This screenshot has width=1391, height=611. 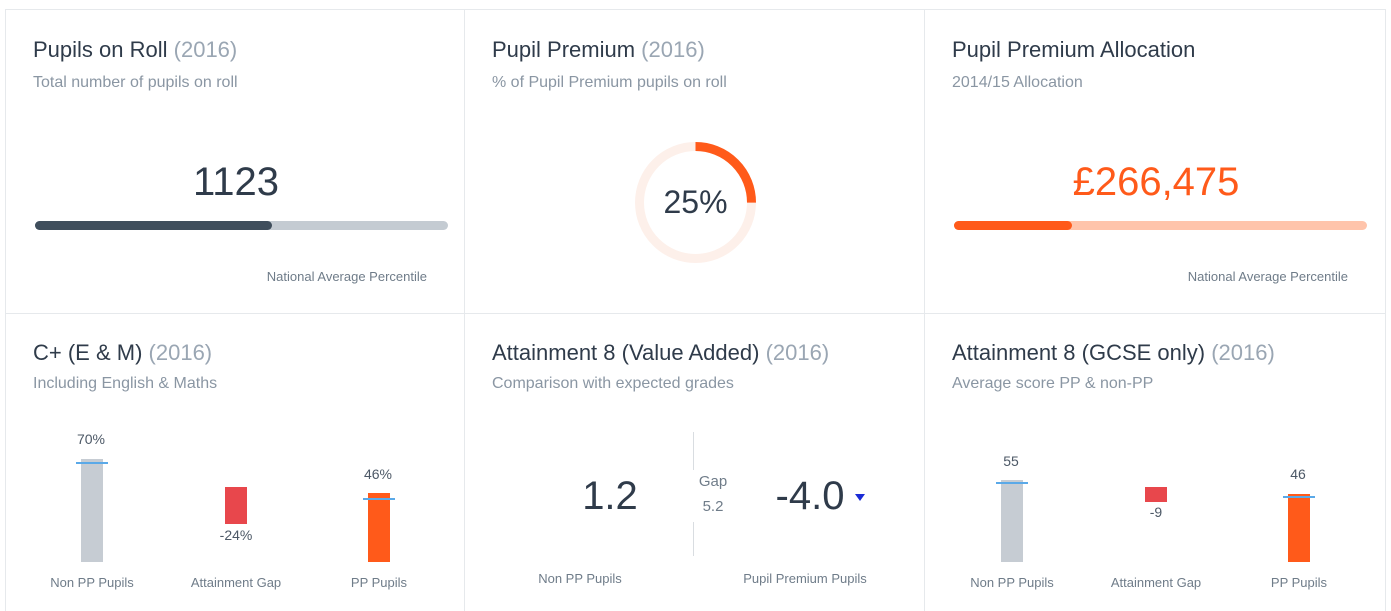 What do you see at coordinates (713, 481) in the screenshot?
I see `gap-label: Gap` at bounding box center [713, 481].